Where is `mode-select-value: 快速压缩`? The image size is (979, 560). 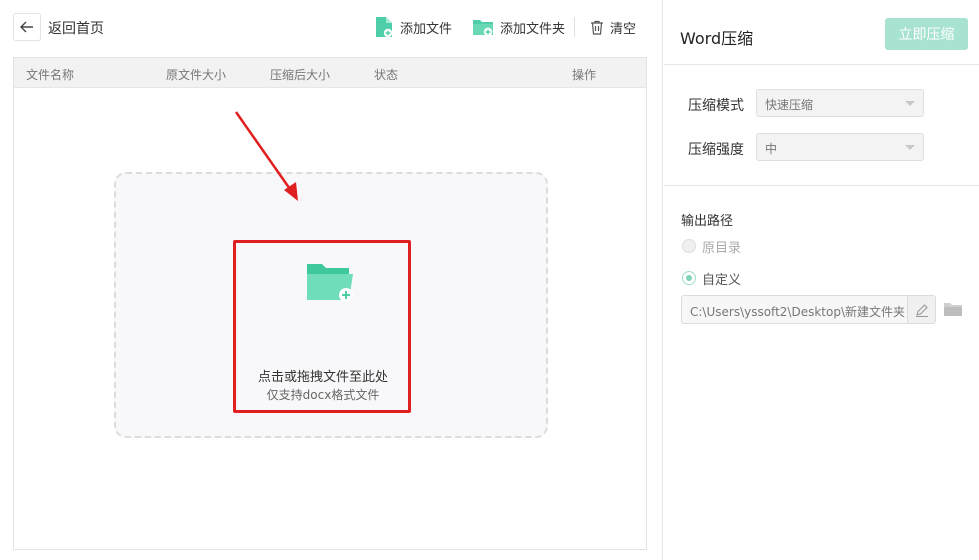 mode-select-value: 快速压缩 is located at coordinates (789, 105).